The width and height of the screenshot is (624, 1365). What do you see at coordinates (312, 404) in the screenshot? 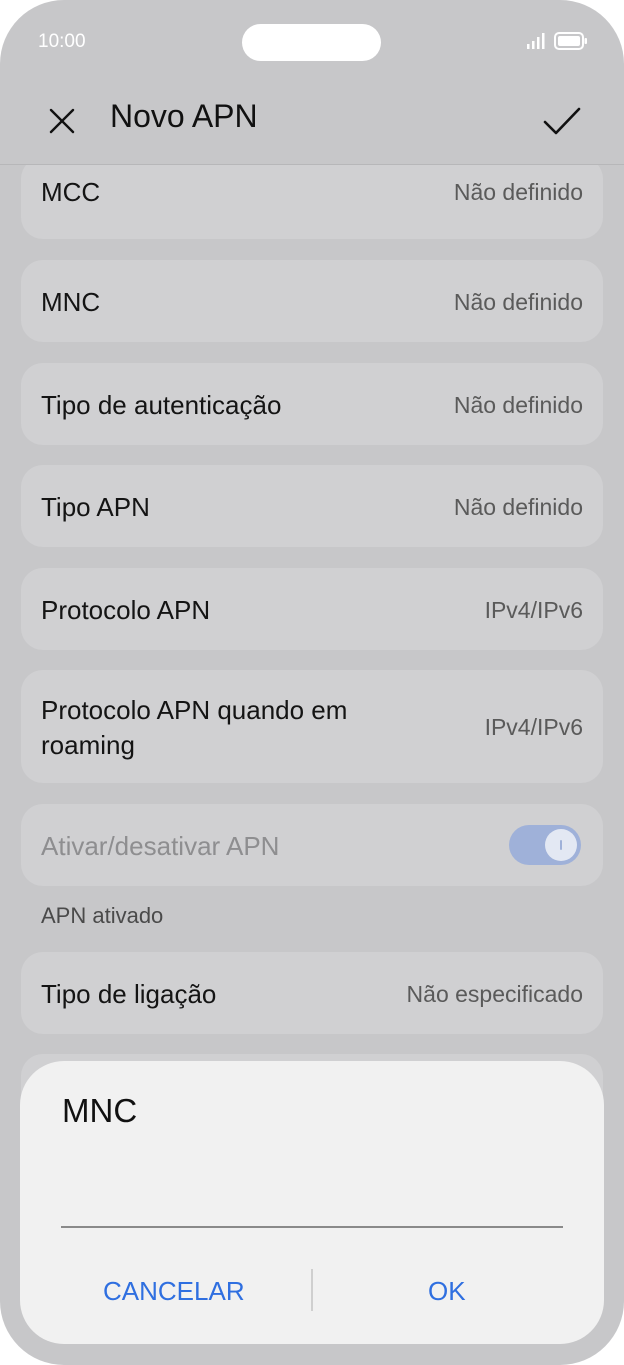
I see `list-item-auth-type: Tipo de autenticação Não definido` at bounding box center [312, 404].